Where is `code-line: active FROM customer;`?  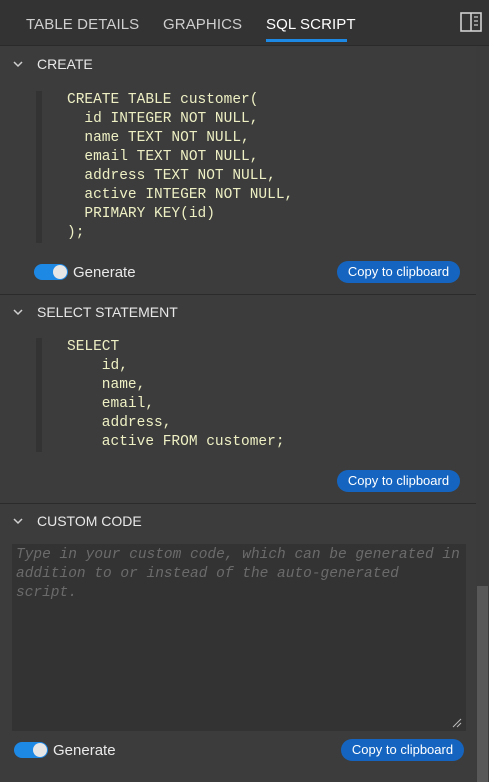
code-line: active FROM customer; is located at coordinates (176, 442).